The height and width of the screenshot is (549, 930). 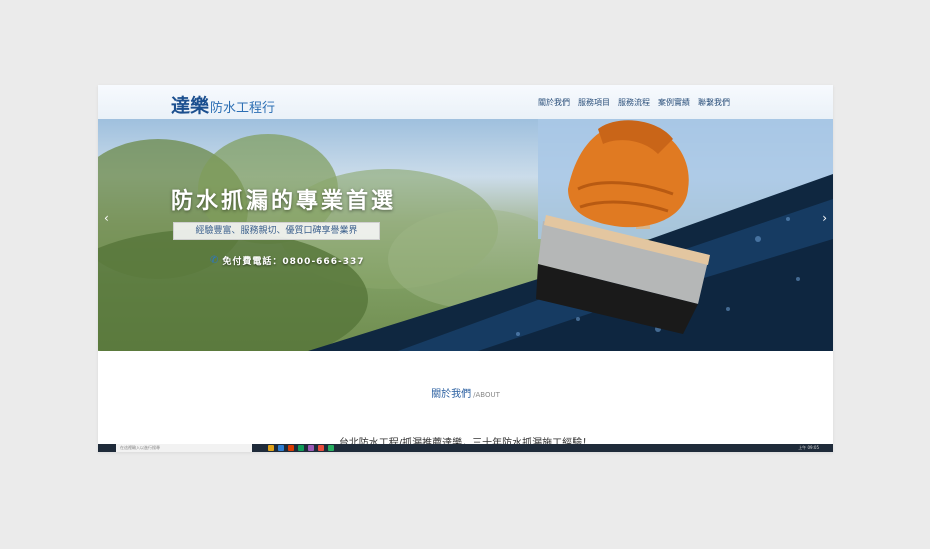 What do you see at coordinates (106, 218) in the screenshot?
I see `chevron-left-icon: ‹` at bounding box center [106, 218].